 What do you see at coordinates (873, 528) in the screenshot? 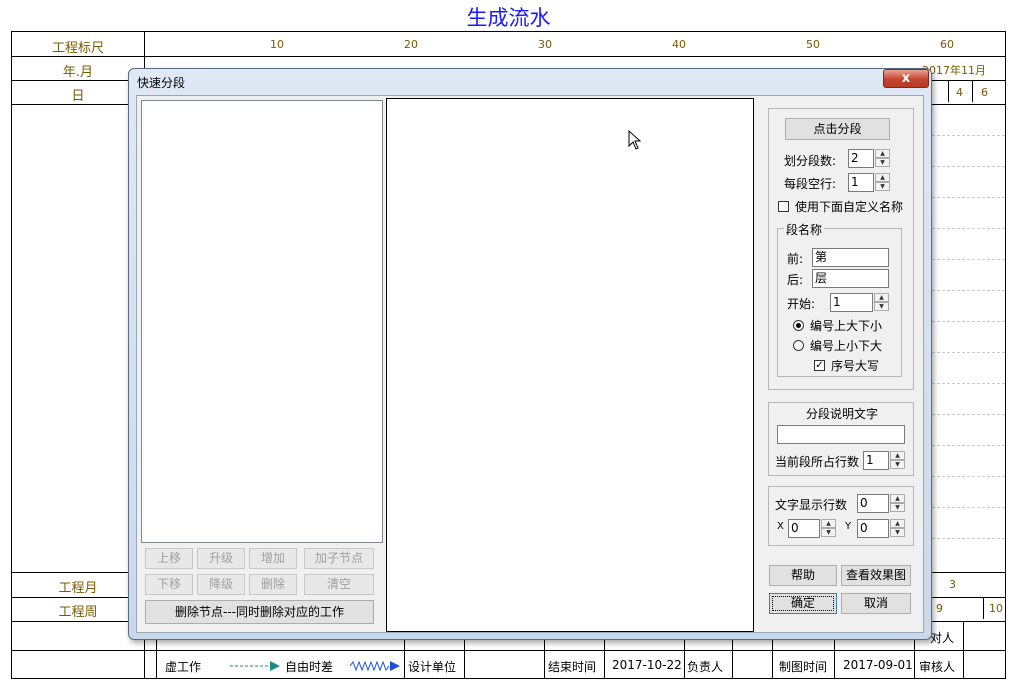
I see `y-value: 0` at bounding box center [873, 528].